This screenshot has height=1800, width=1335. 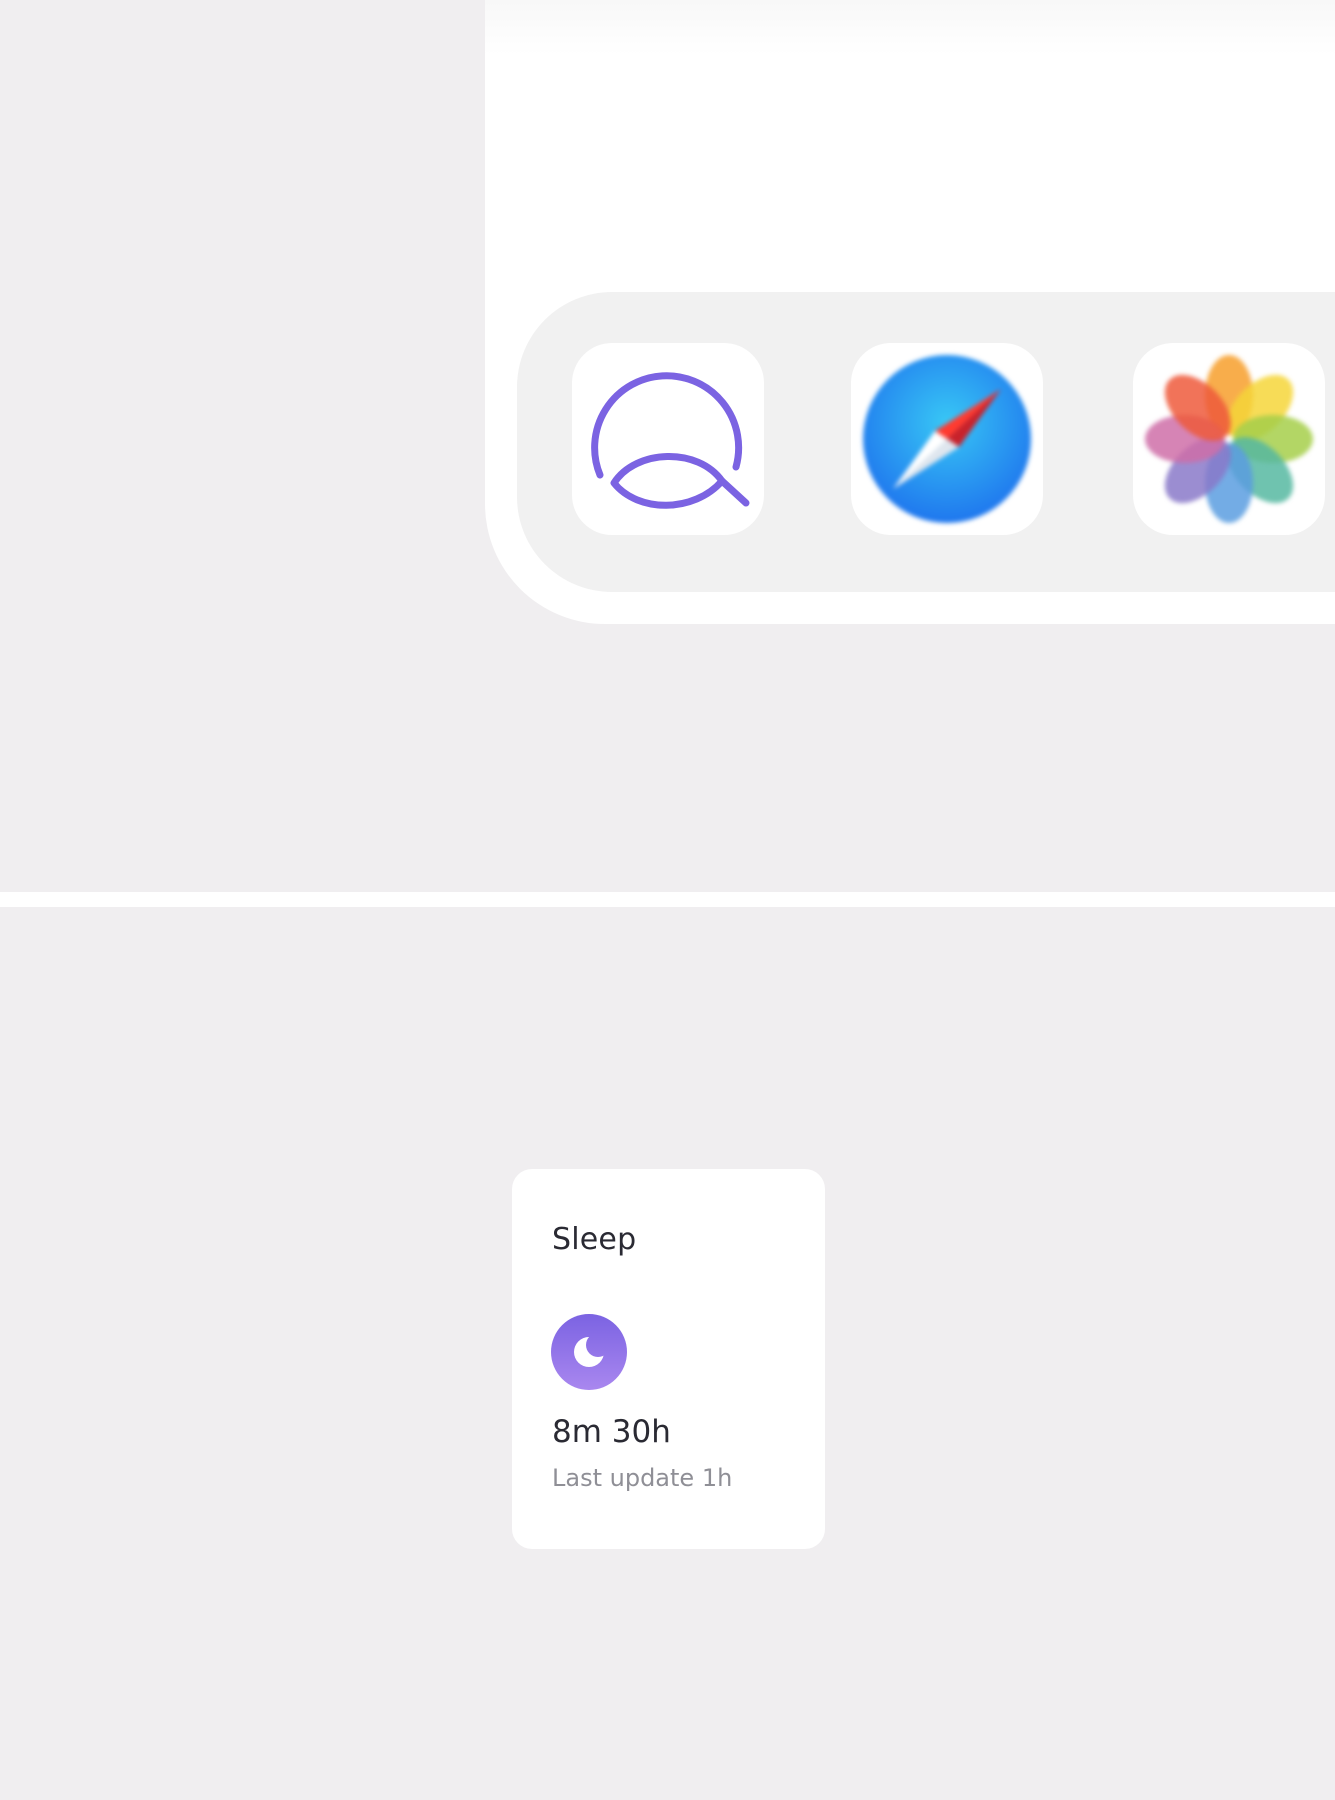 I want to click on moon-badge, so click(x=589, y=1352).